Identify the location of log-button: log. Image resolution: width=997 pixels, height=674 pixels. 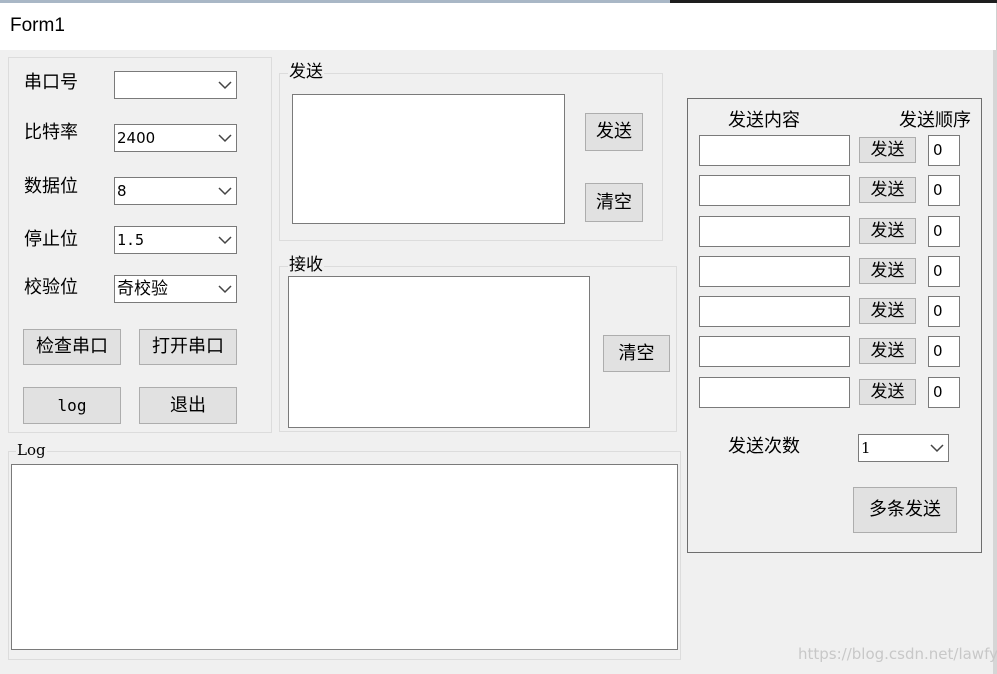
(72, 405).